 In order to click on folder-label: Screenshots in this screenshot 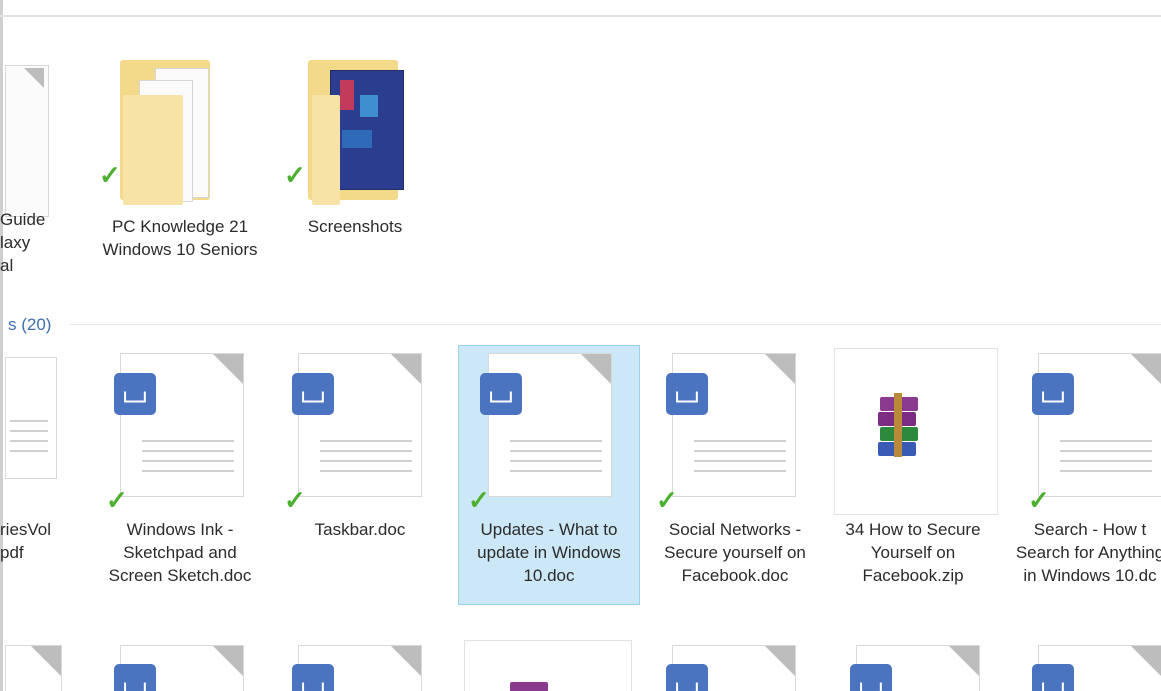, I will do `click(355, 226)`.